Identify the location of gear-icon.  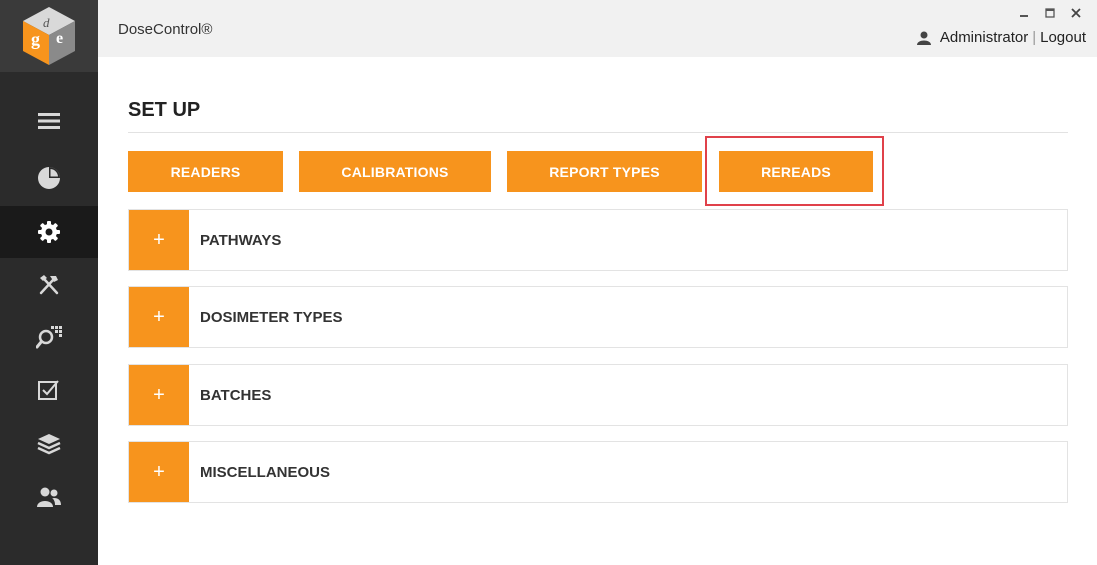
(49, 232).